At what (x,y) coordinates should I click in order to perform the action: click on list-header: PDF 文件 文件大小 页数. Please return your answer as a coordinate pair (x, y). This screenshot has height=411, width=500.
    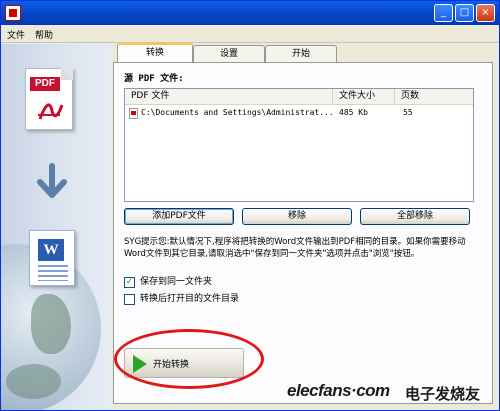
    Looking at the image, I should click on (299, 97).